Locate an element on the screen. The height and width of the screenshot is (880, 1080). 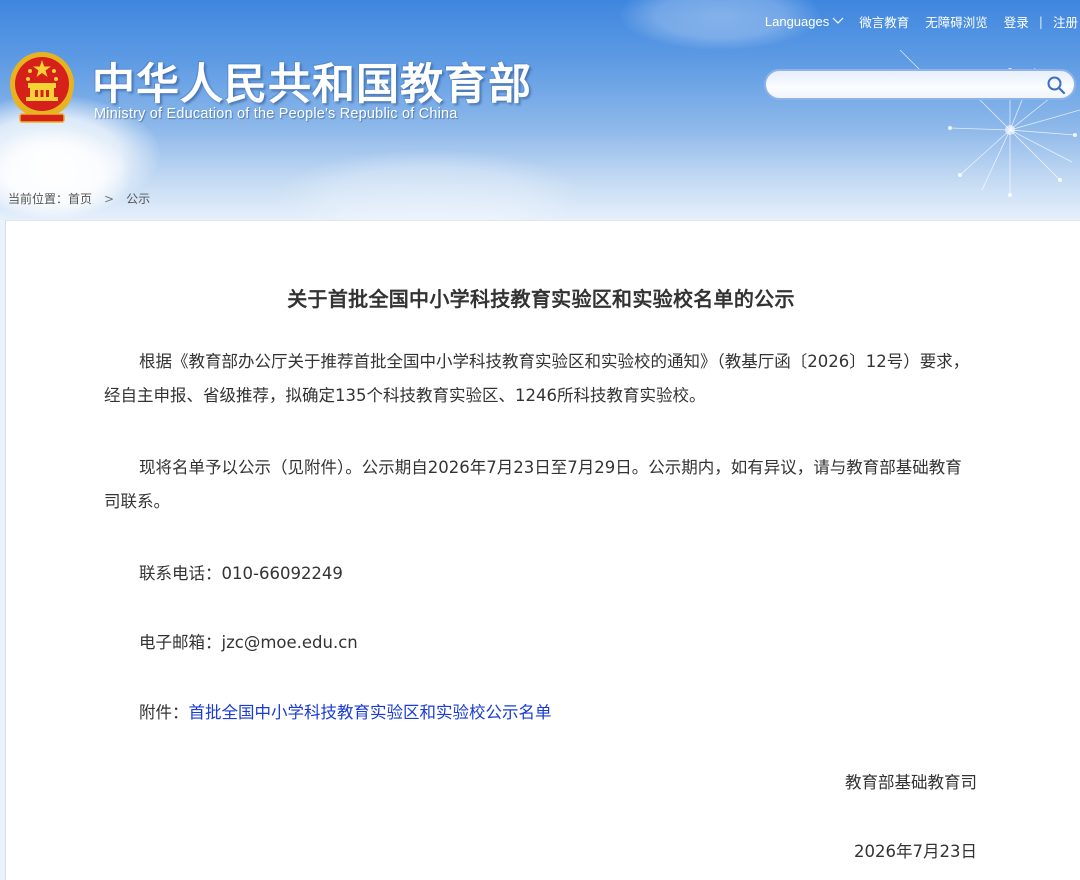
search-box is located at coordinates (920, 84).